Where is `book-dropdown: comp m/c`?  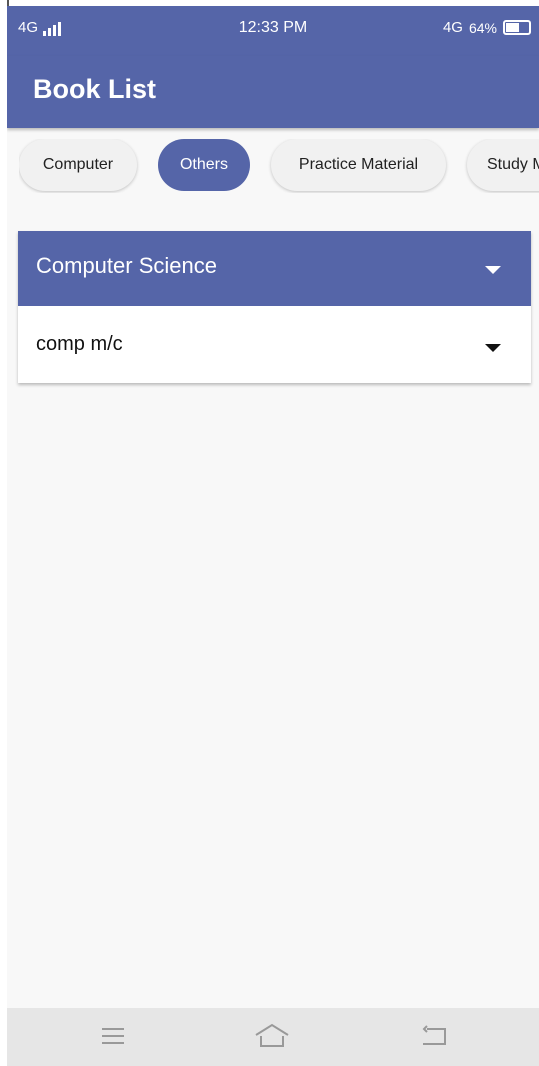 book-dropdown: comp m/c is located at coordinates (274, 344).